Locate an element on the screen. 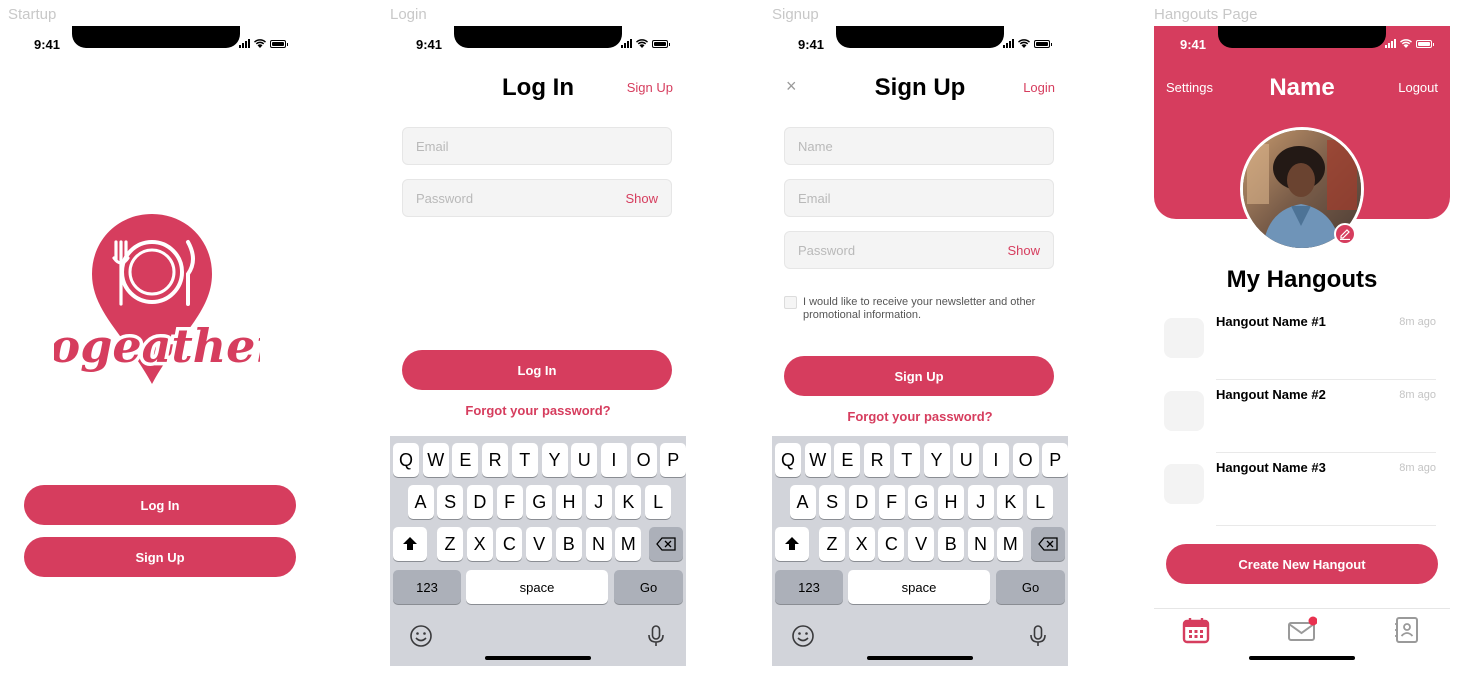 The image size is (1463, 686). status-bar: 9:41 is located at coordinates (1302, 43).